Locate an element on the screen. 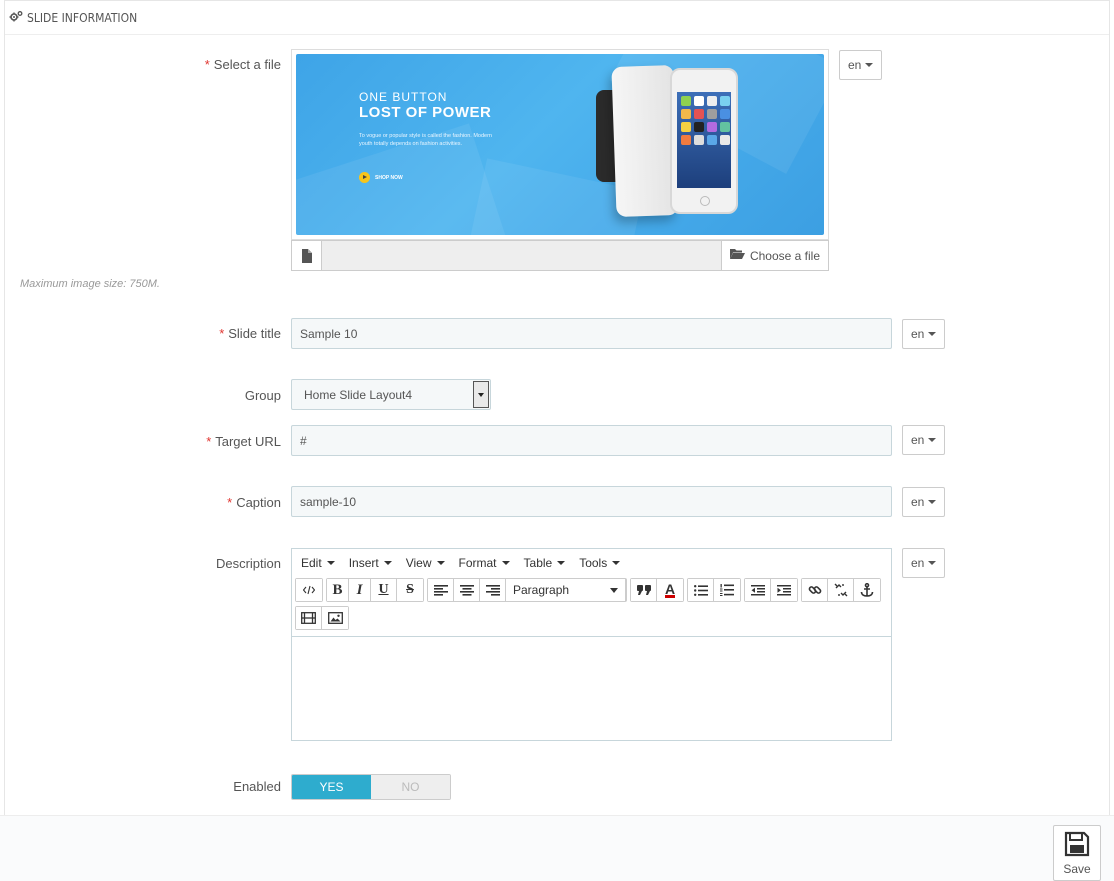 The image size is (1114, 881). menu-tools: Tools is located at coordinates (599, 563).